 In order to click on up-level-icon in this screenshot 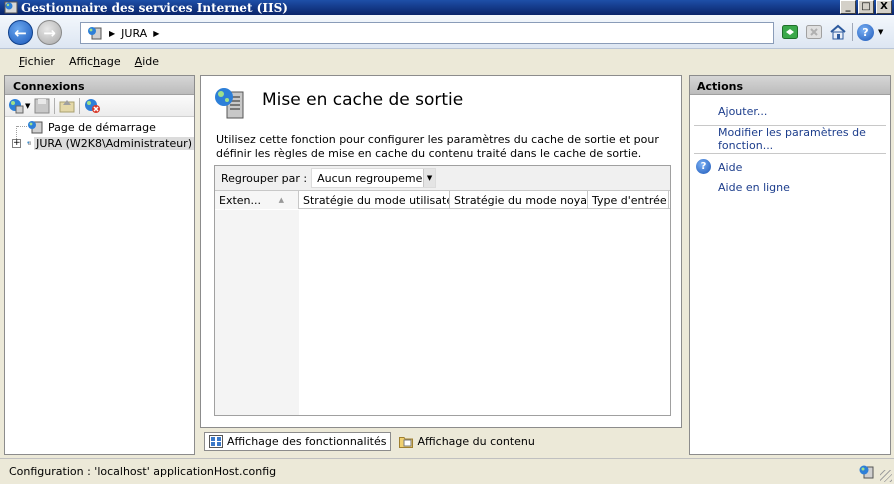, I will do `click(67, 106)`.